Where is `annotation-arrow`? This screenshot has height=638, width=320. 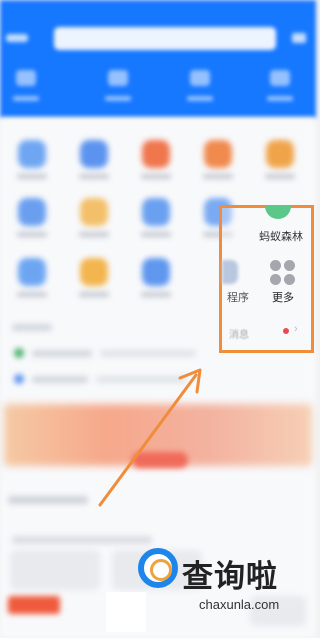 annotation-arrow is located at coordinates (150, 437).